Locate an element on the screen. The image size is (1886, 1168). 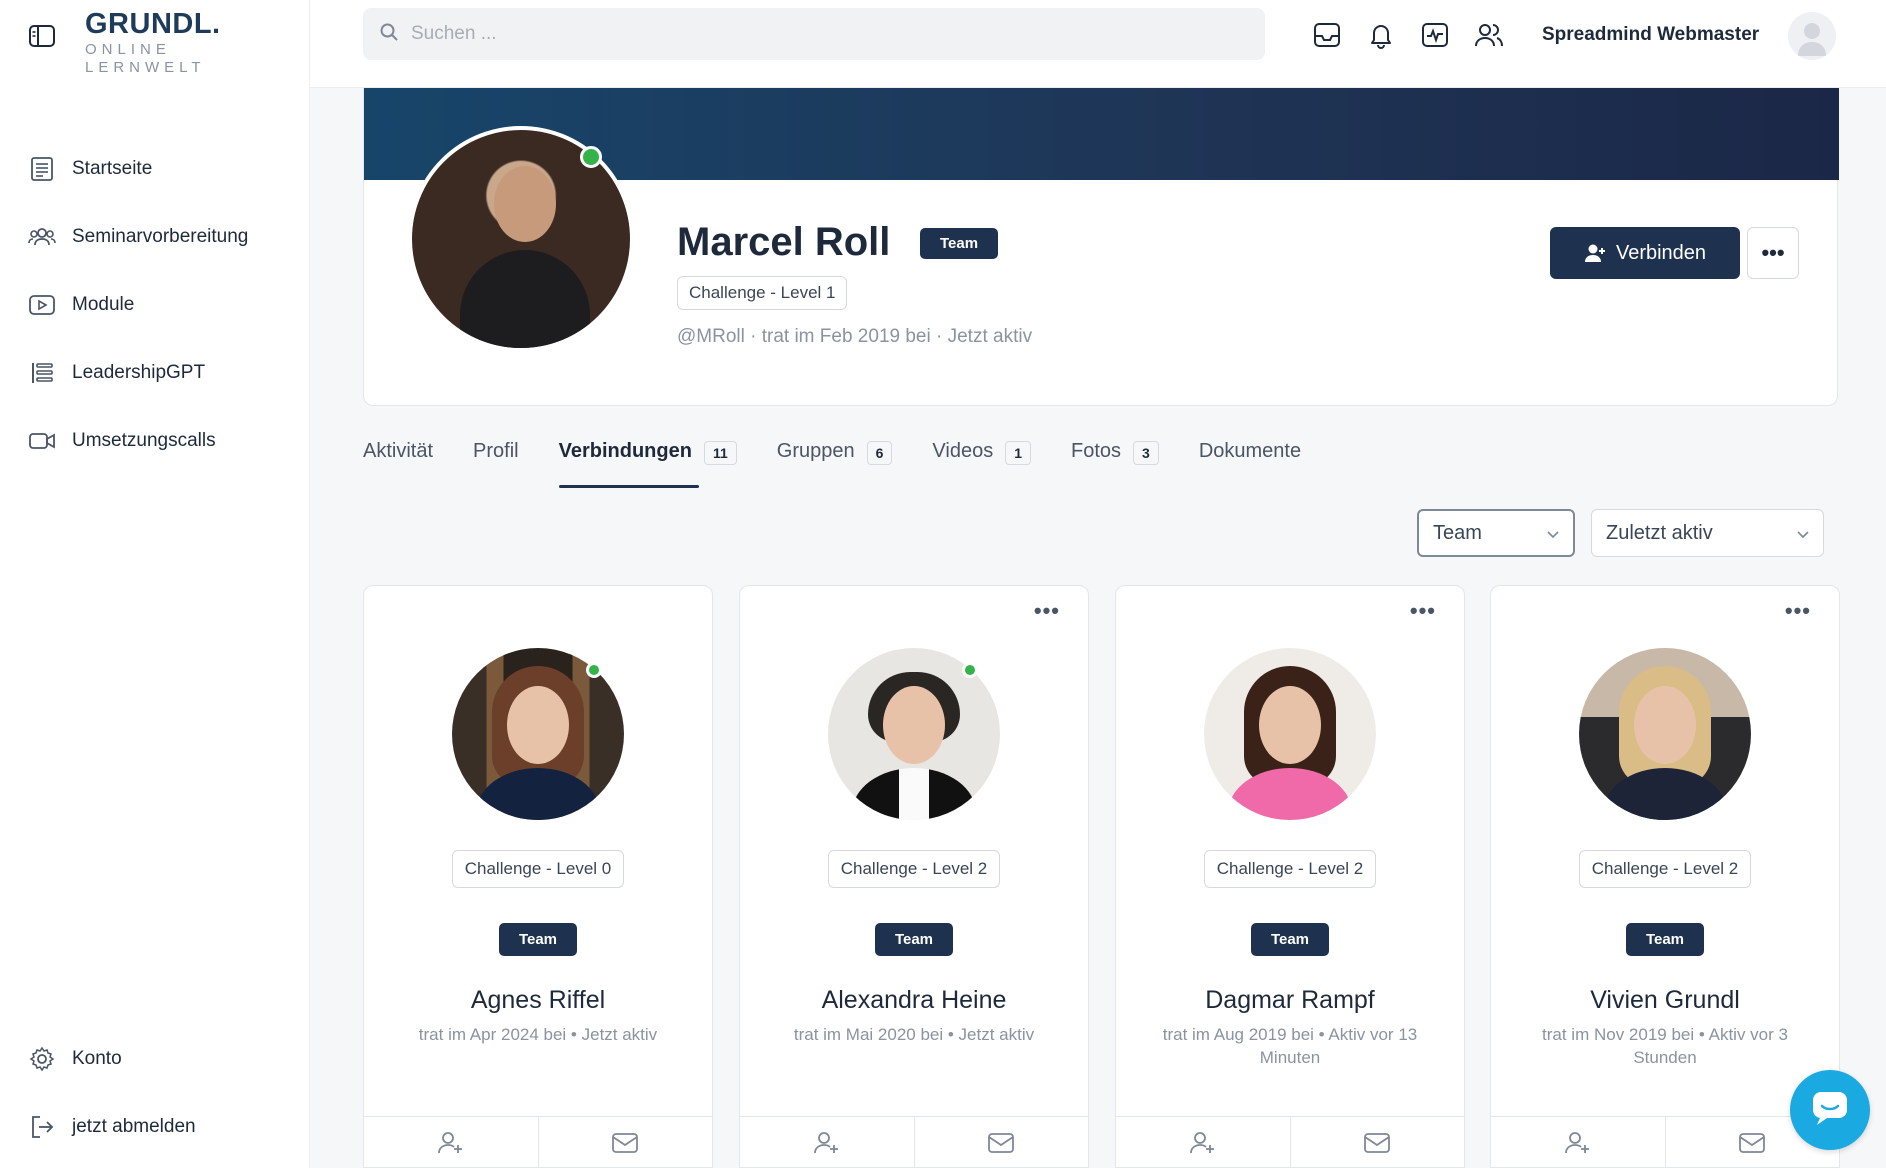
sidebar-item-module: Module is located at coordinates (138, 305).